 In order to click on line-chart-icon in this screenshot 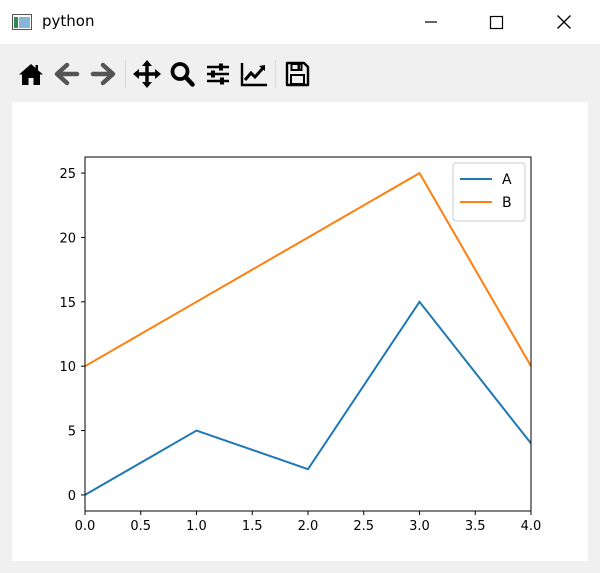, I will do `click(253, 75)`.